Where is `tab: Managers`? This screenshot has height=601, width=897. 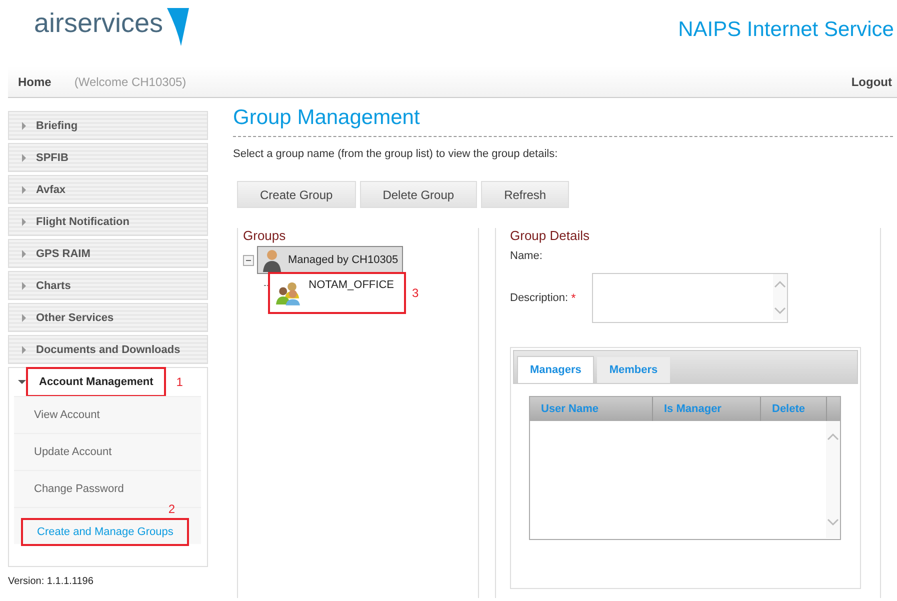
tab: Managers is located at coordinates (555, 369).